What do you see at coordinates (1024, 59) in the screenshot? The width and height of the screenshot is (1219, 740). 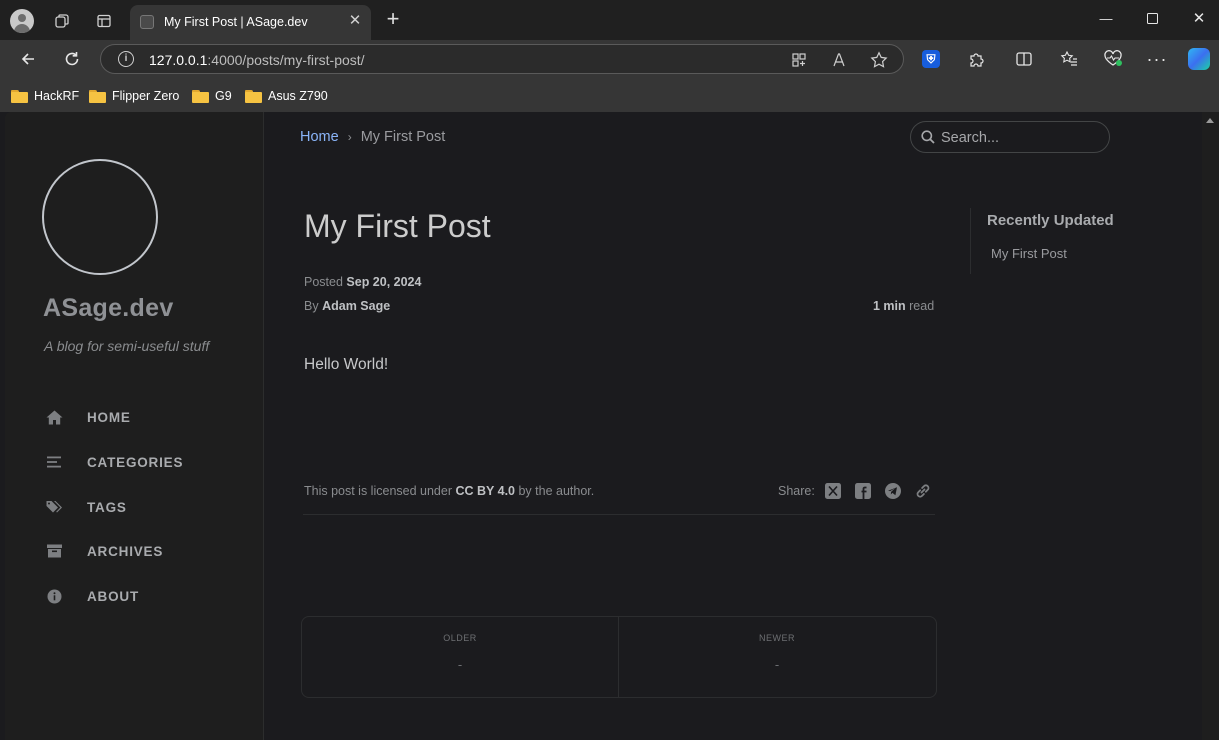 I see `split-screen-icon` at bounding box center [1024, 59].